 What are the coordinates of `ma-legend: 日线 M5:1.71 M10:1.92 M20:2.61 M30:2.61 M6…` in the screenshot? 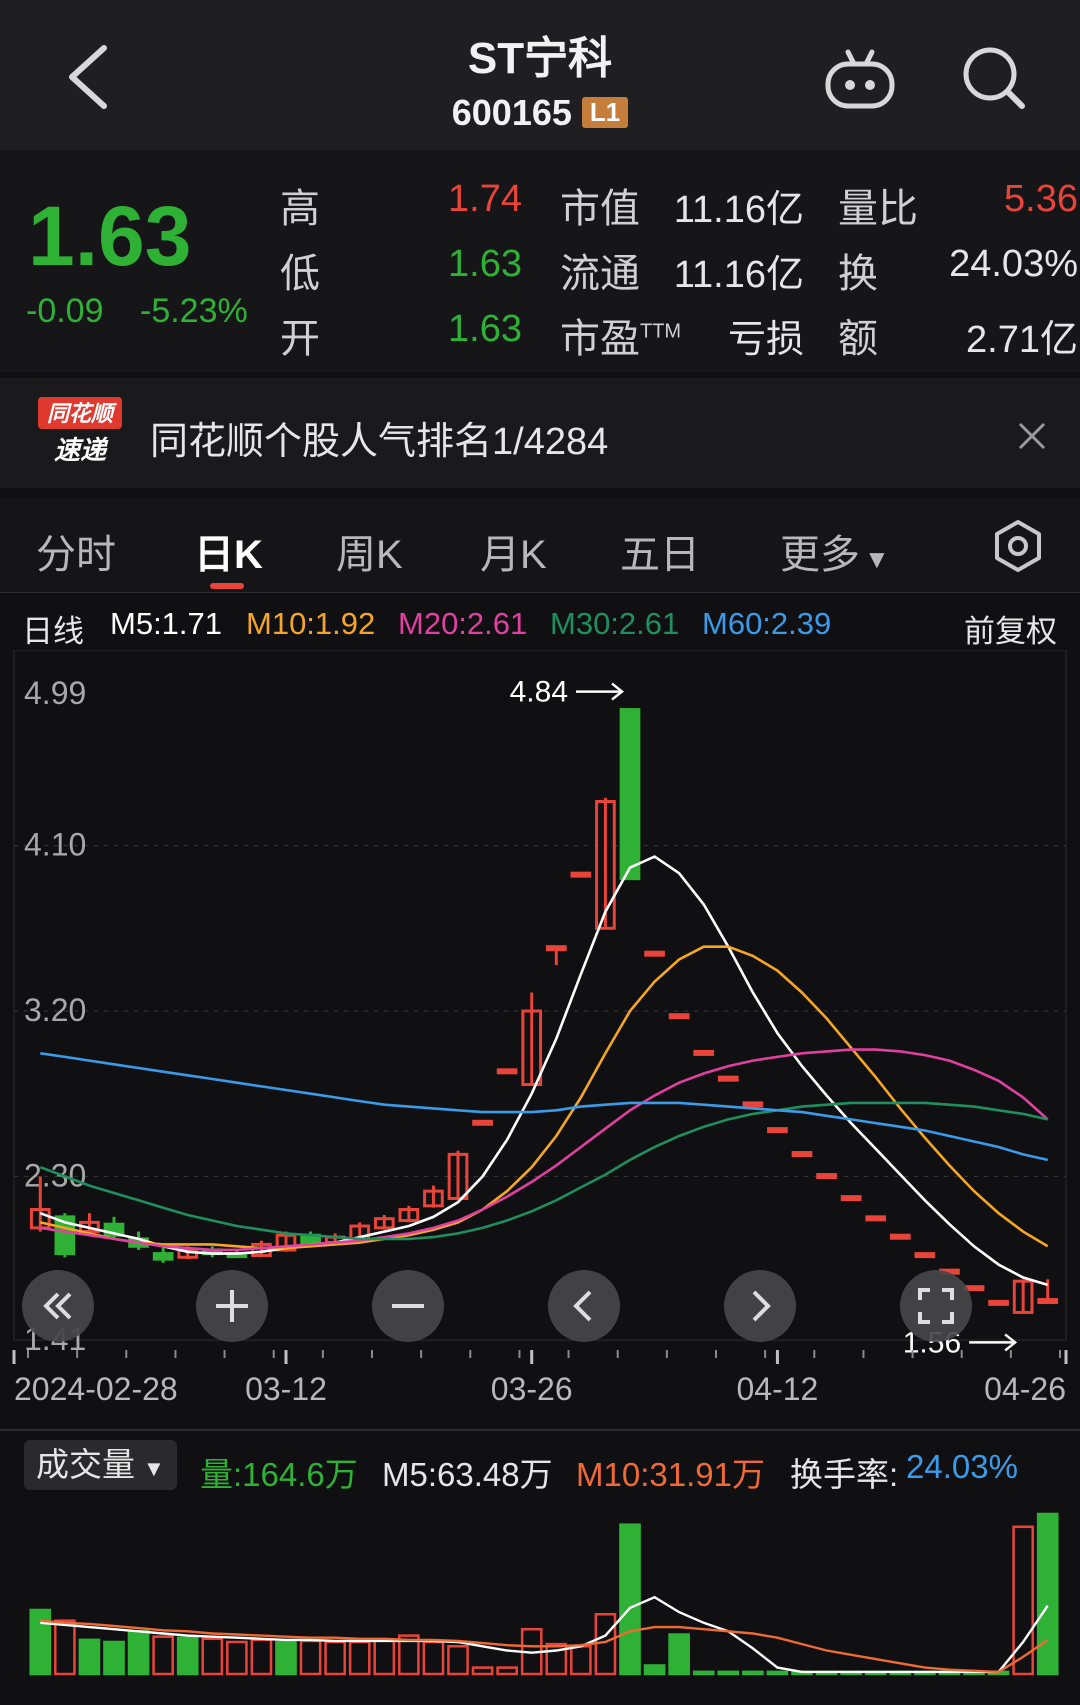 It's located at (540, 625).